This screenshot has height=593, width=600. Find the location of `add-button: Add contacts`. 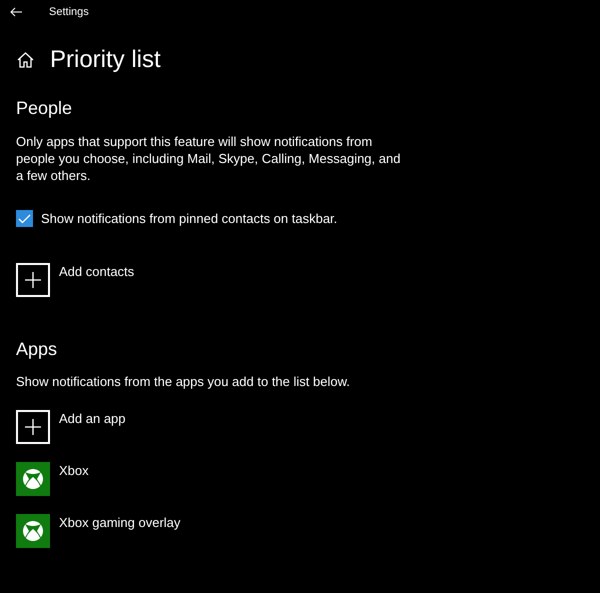

add-button: Add contacts is located at coordinates (300, 279).